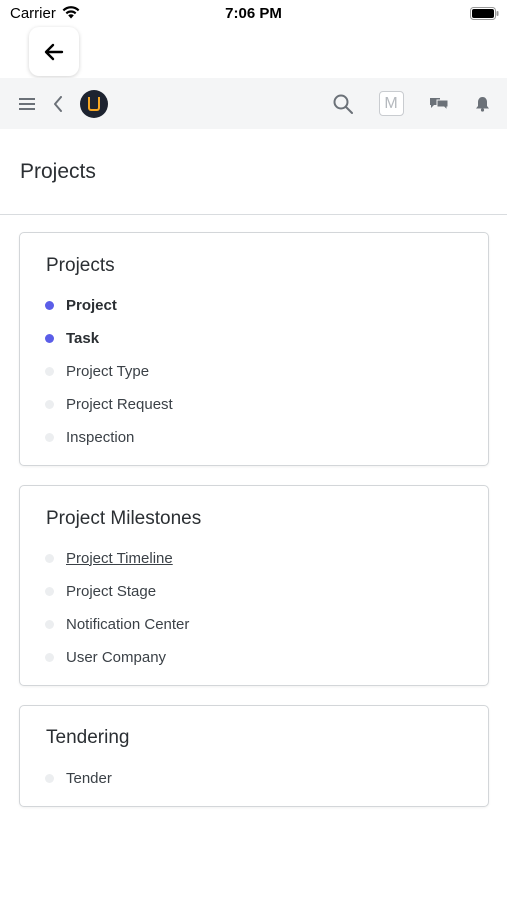 This screenshot has height=900, width=507. Describe the element at coordinates (100, 437) in the screenshot. I see `link-label: Inspection` at that location.